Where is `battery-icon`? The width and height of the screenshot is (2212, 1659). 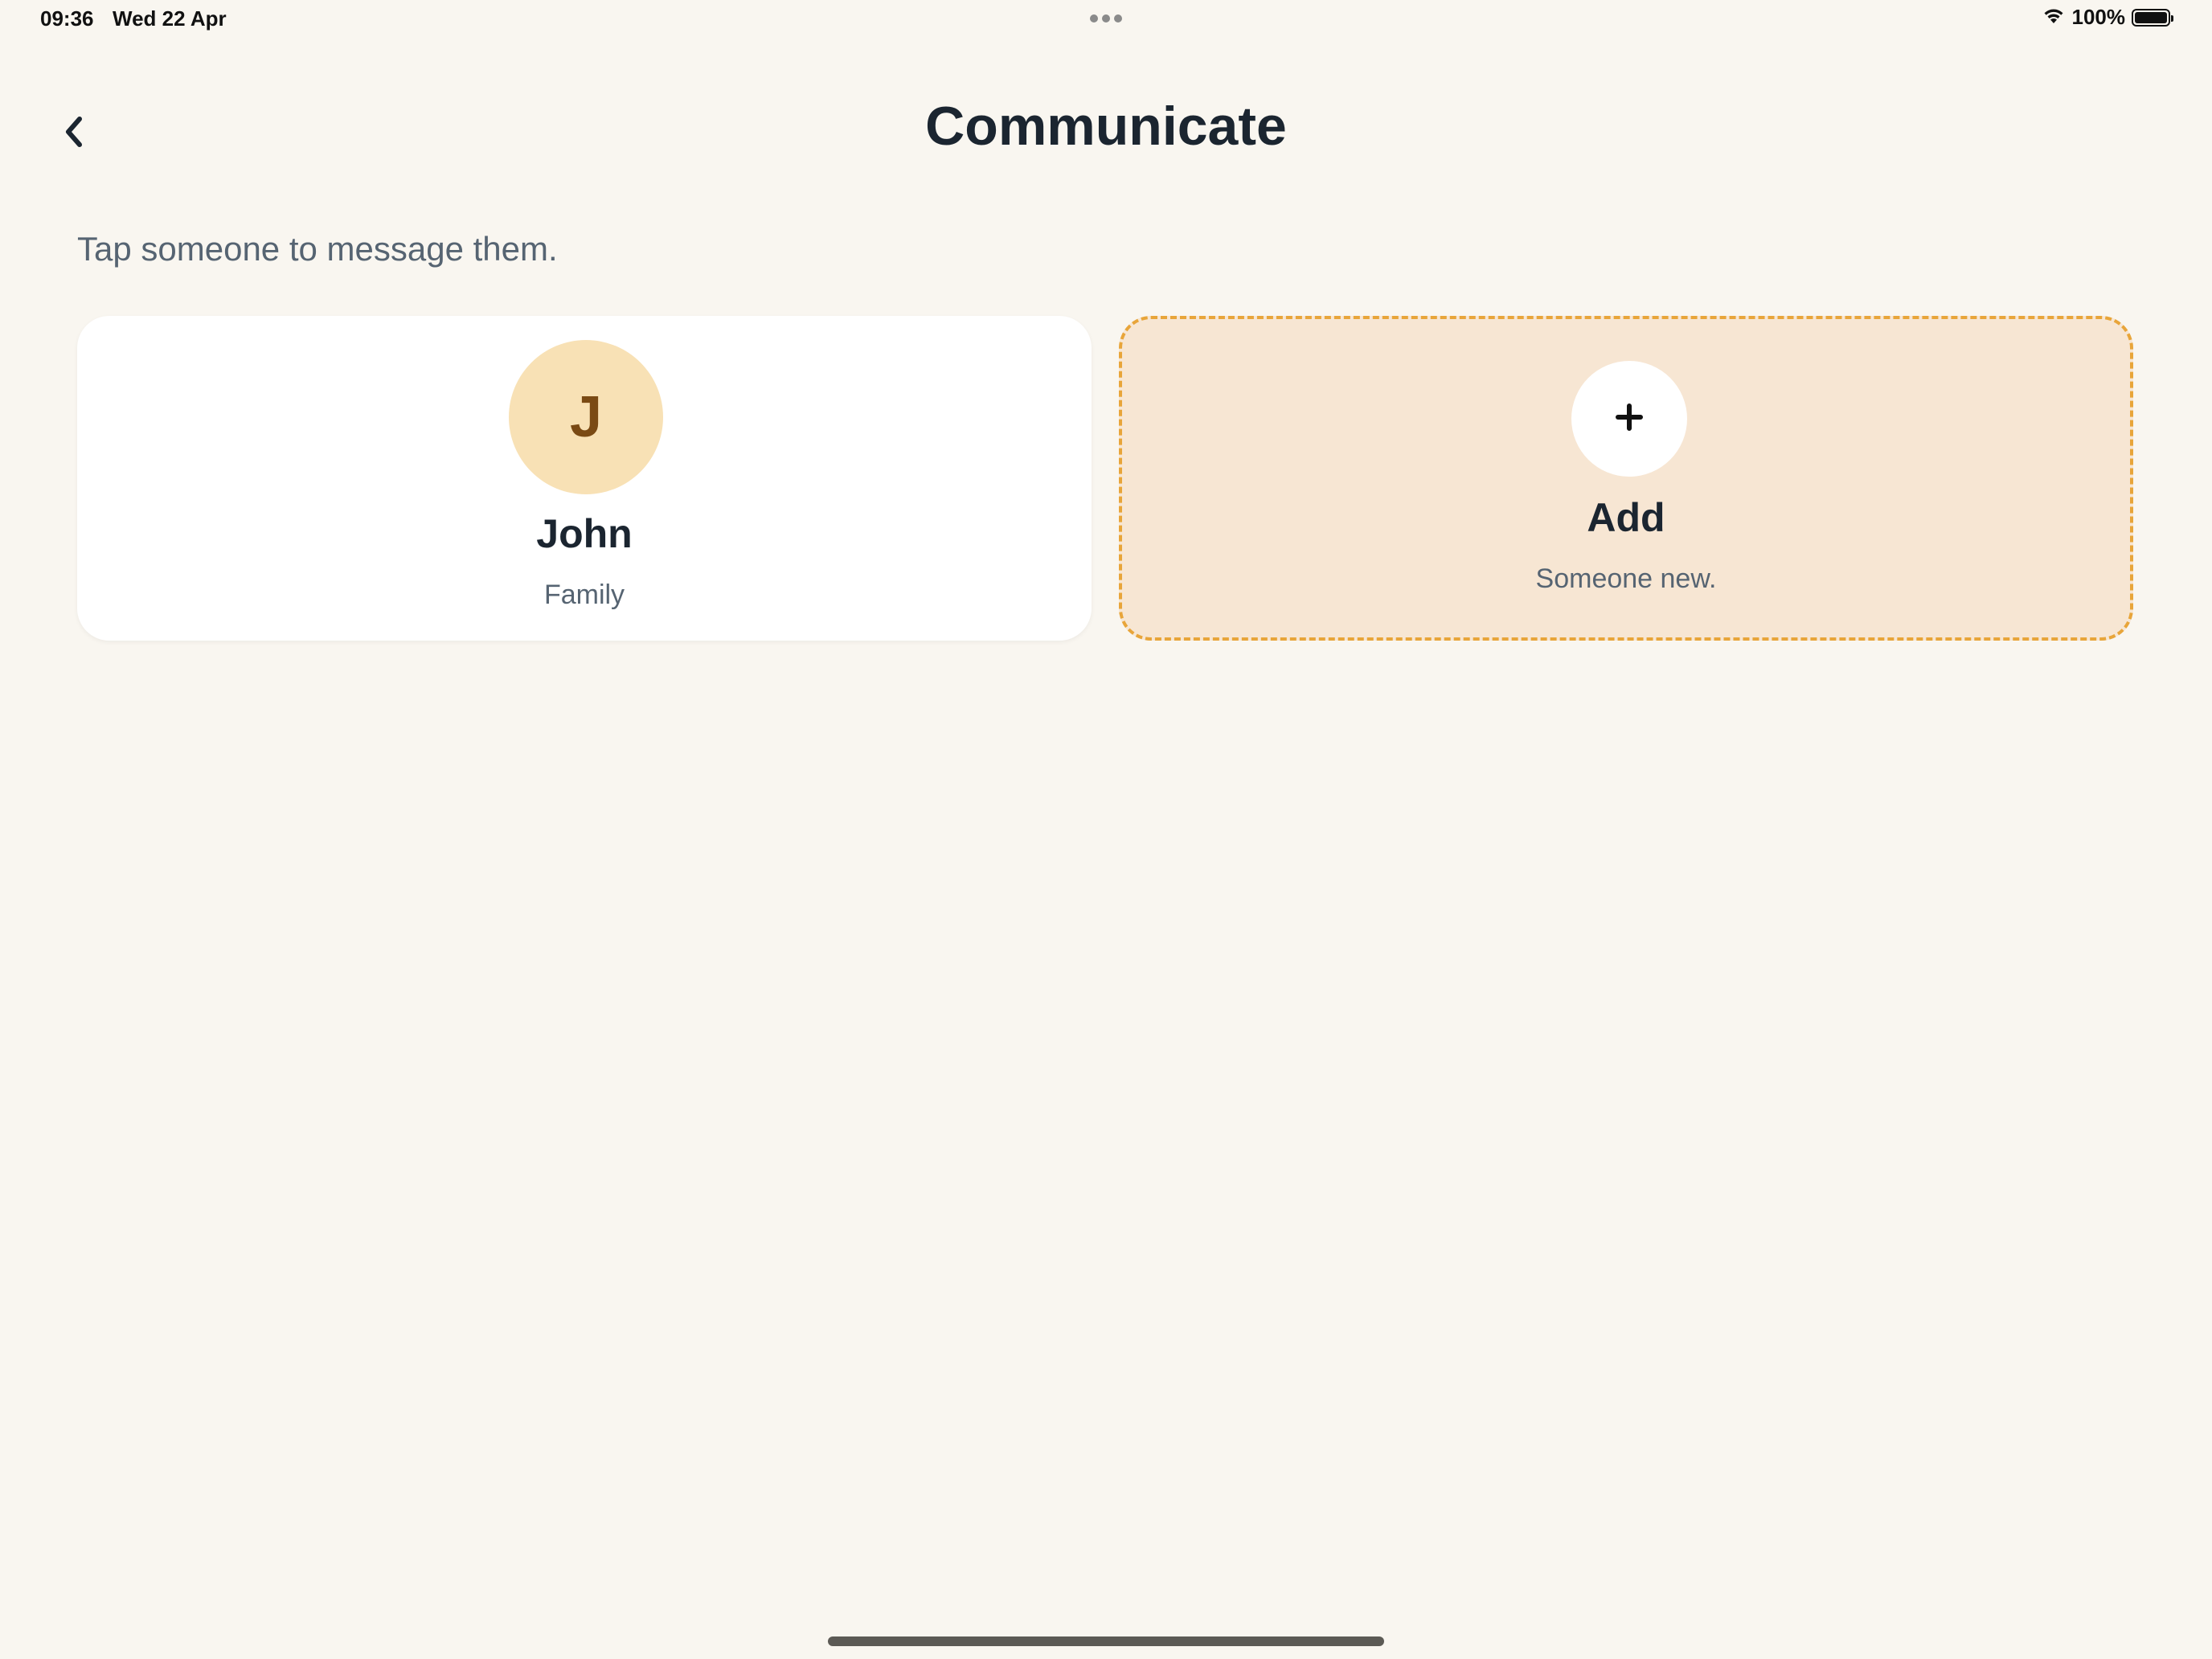
battery-icon is located at coordinates (2152, 17).